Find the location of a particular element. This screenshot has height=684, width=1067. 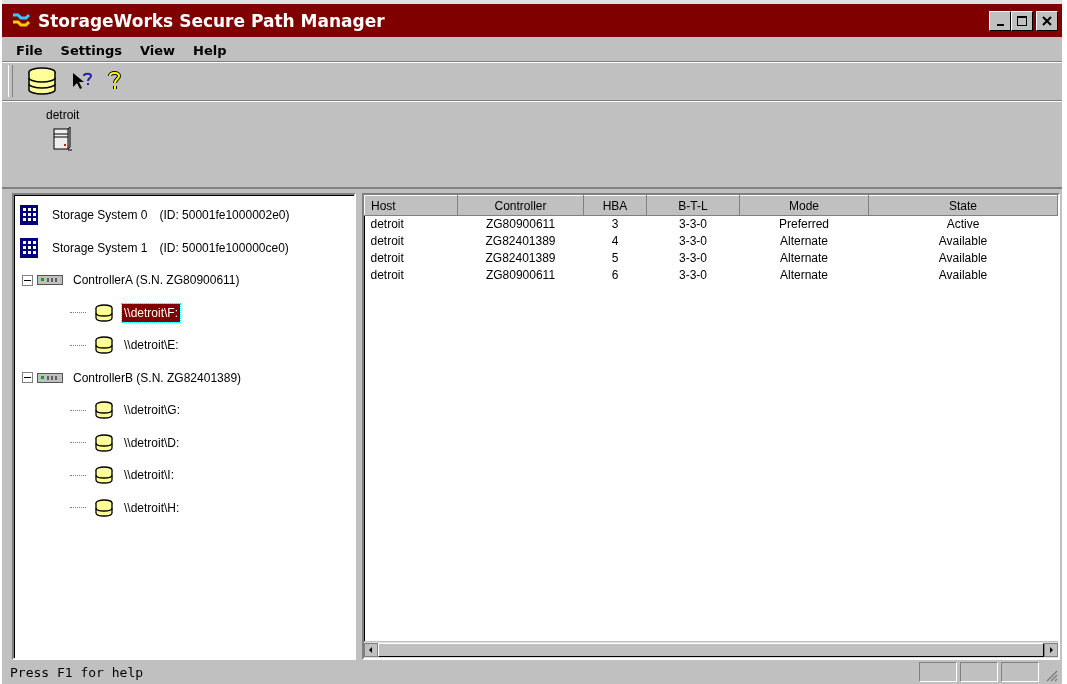

menu-item: File is located at coordinates (29, 50).